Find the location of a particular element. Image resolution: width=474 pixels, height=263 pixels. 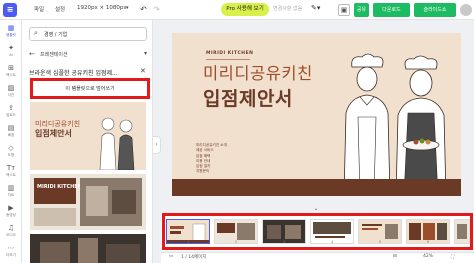

rail-item-shape: ◇ 도형 is located at coordinates (11, 151).